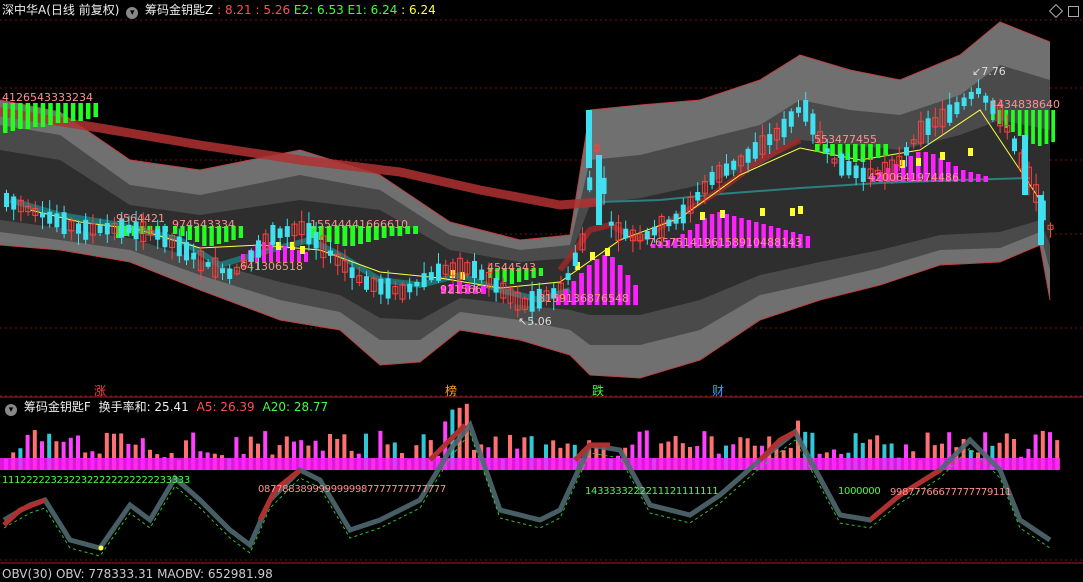  What do you see at coordinates (418, 10) in the screenshot?
I see `indicator-value-5: : 6.24` at bounding box center [418, 10].